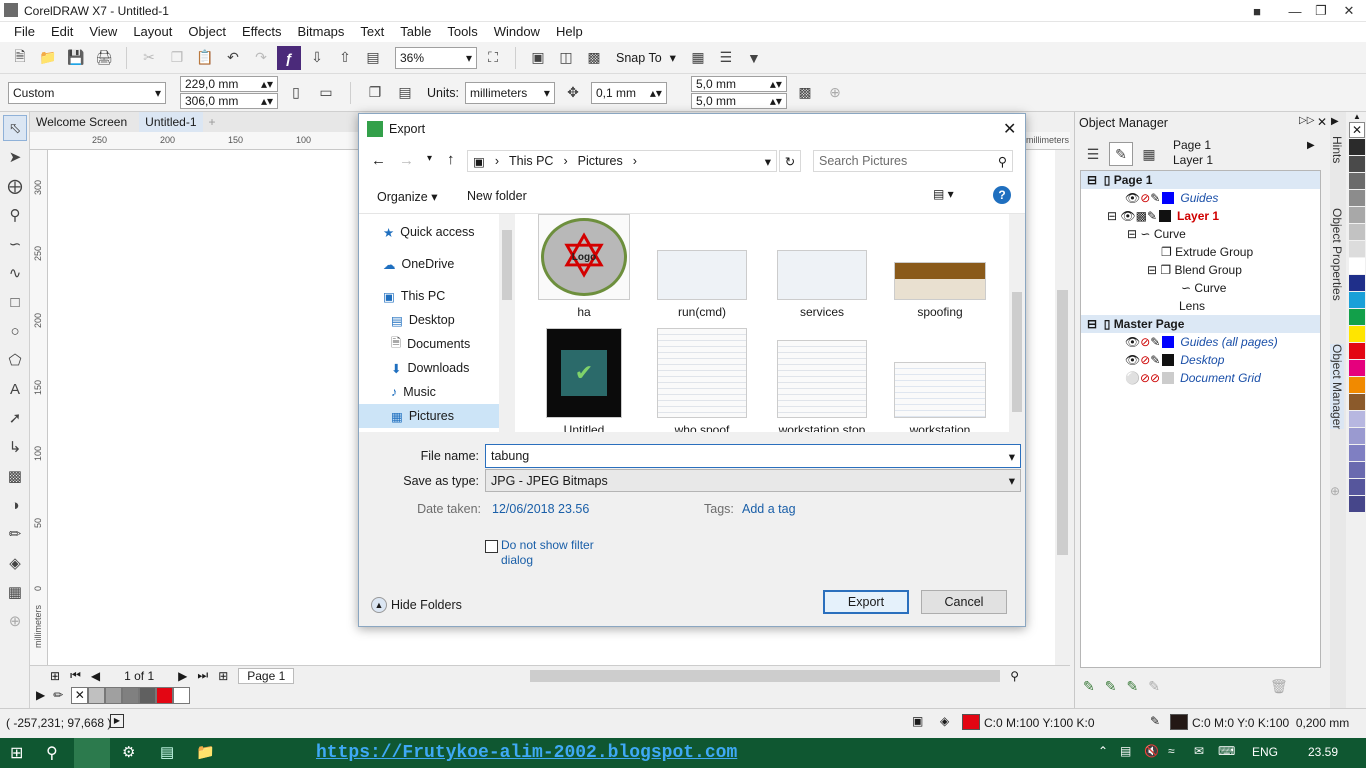 The height and width of the screenshot is (768, 1366). What do you see at coordinates (378, 160) in the screenshot?
I see `back-arrow-icon: ←` at bounding box center [378, 160].